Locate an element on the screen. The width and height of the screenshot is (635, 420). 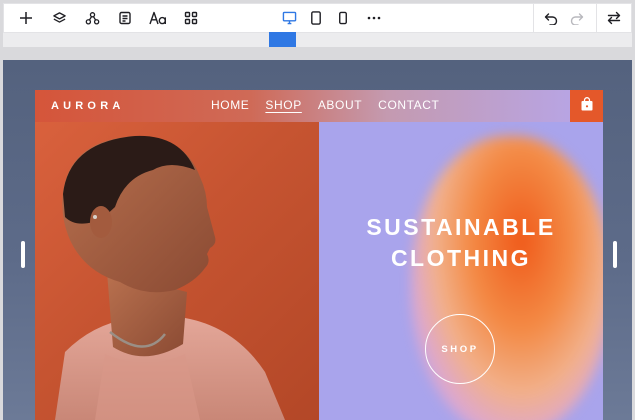
shop-button: SHOP is located at coordinates (460, 349).